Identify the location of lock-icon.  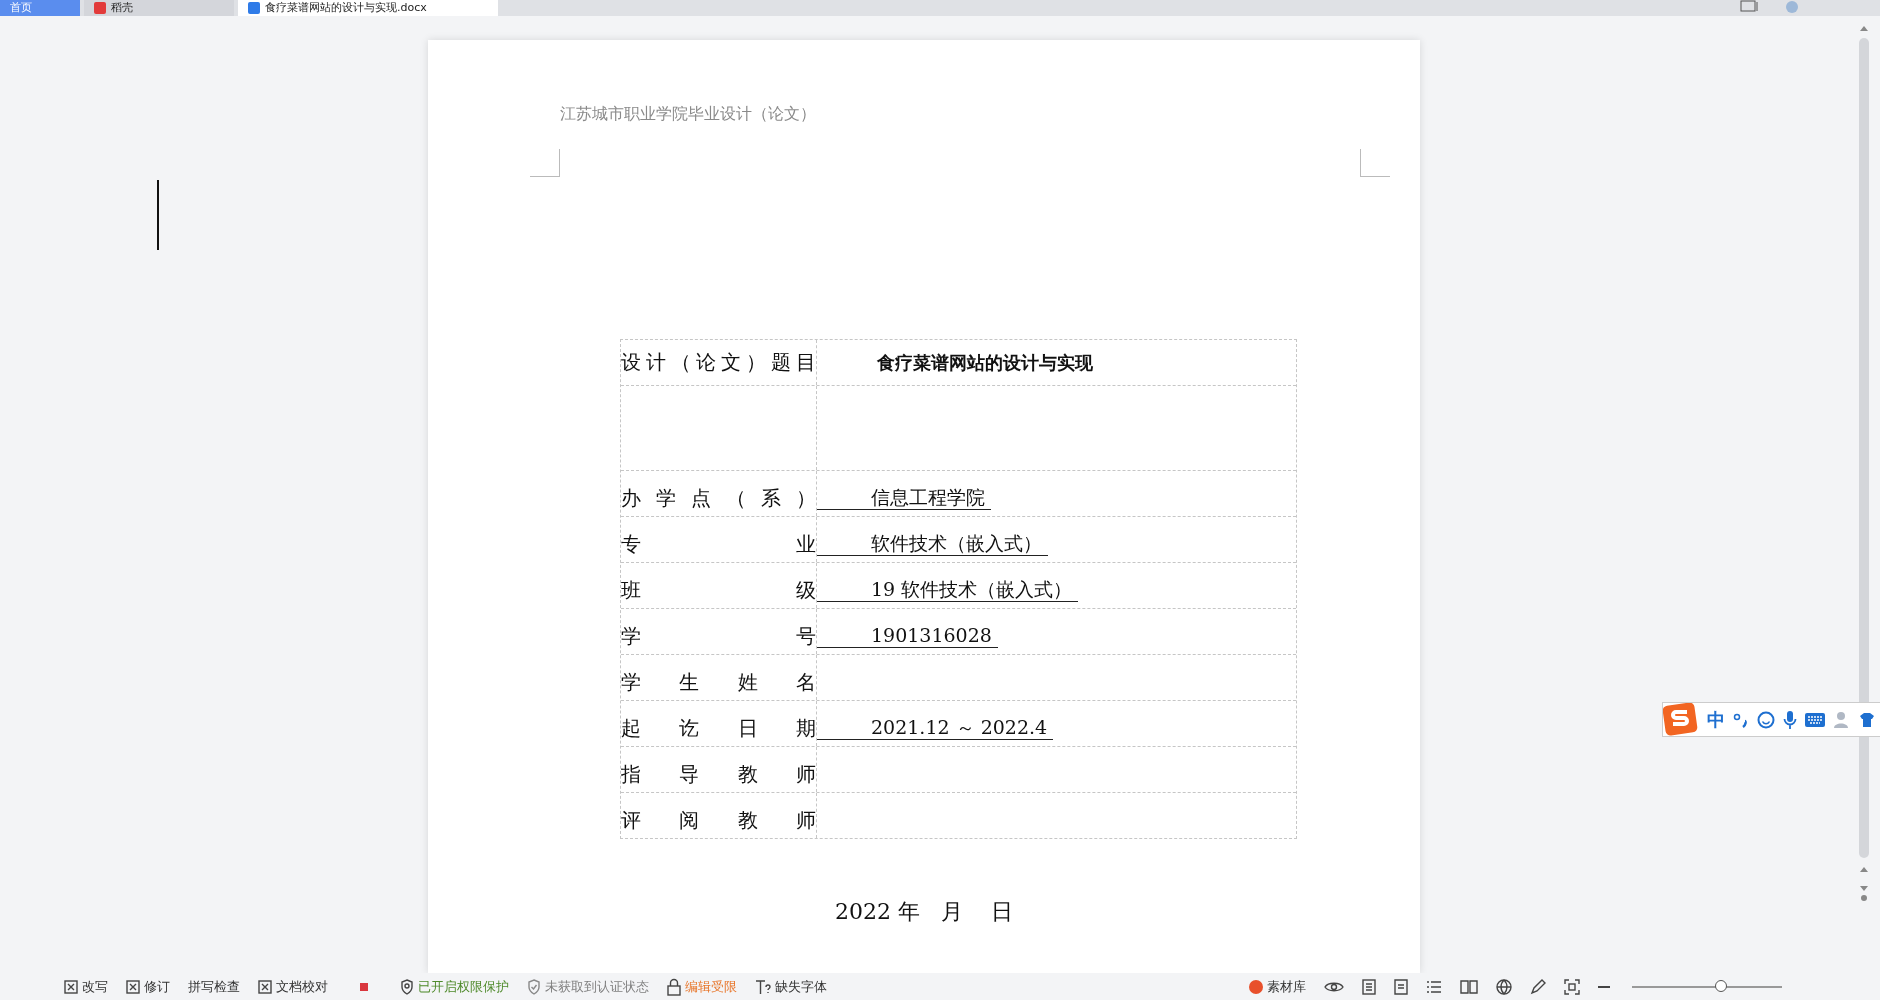
(674, 986).